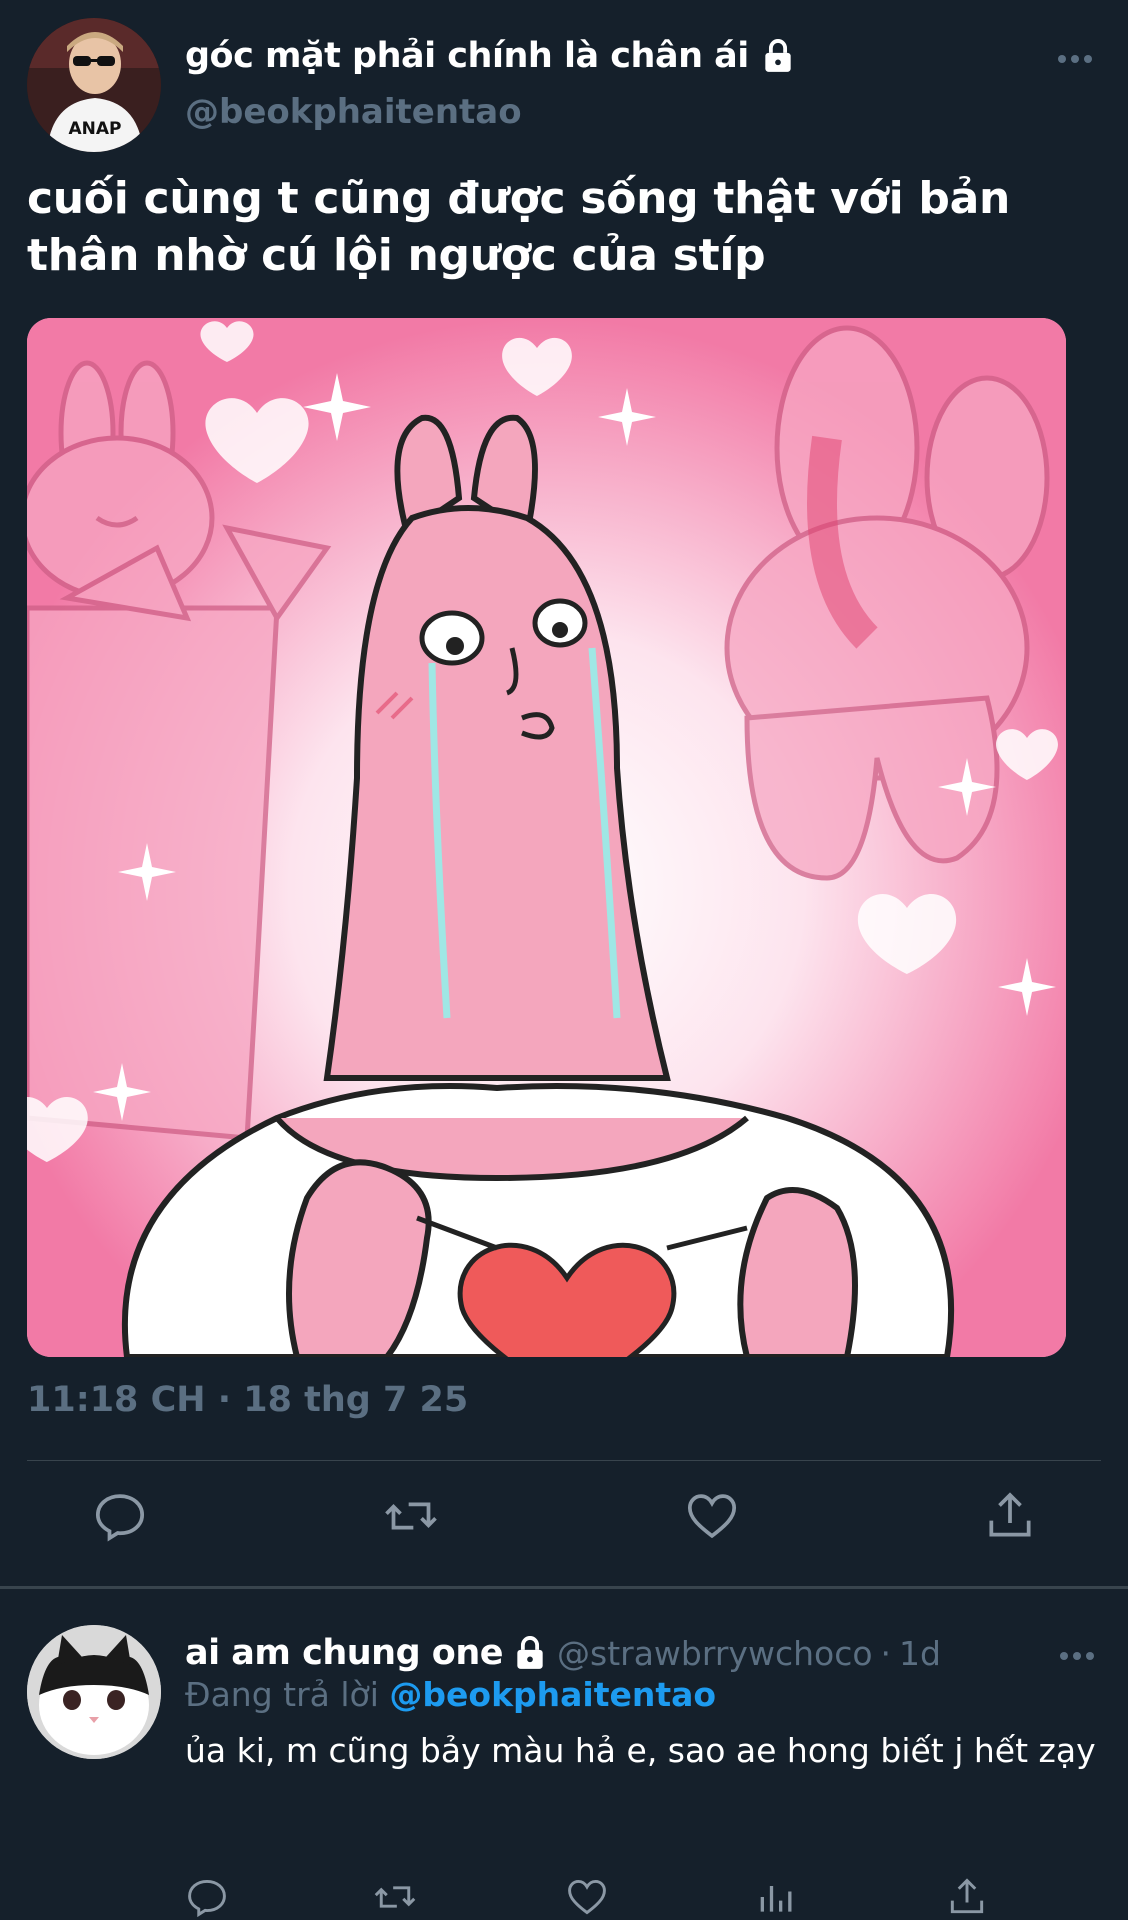 This screenshot has width=1128, height=1920. What do you see at coordinates (282, 1694) in the screenshot?
I see `replying-to-label: Đang trả lời` at bounding box center [282, 1694].